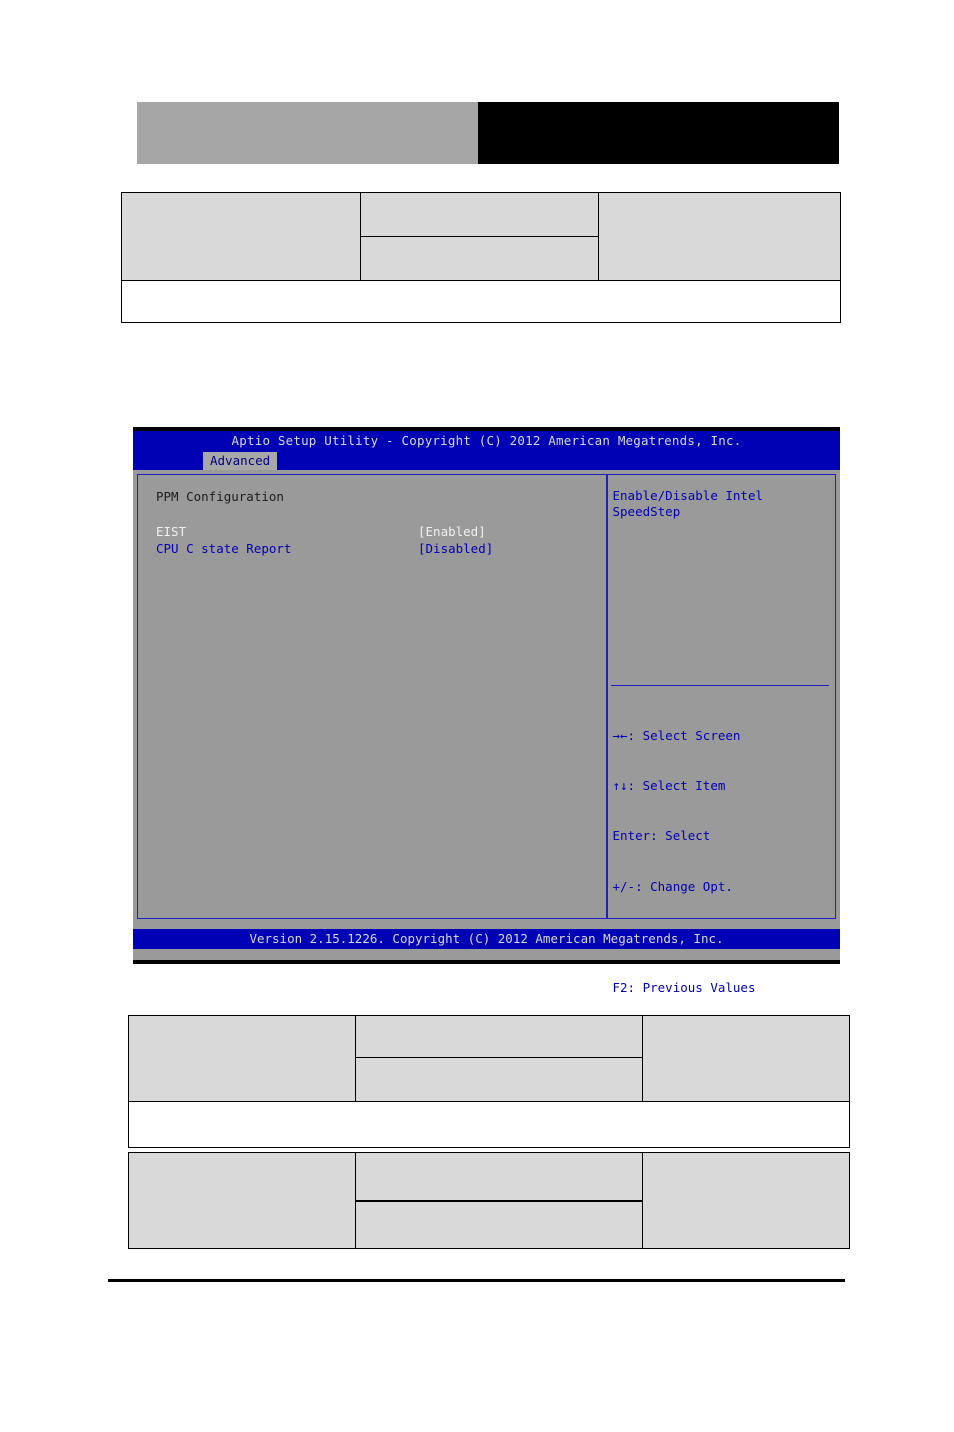 The width and height of the screenshot is (954, 1432). I want to click on page-header-blocks, so click(488, 133).